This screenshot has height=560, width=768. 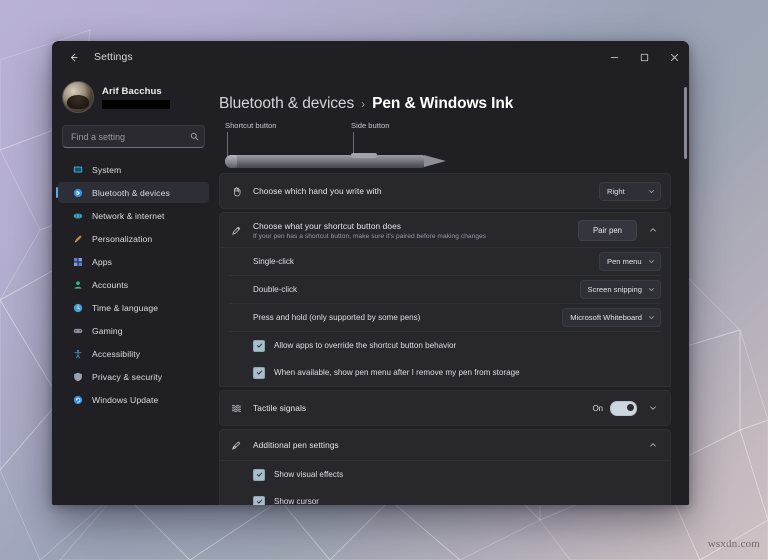 I want to click on show-visual-effects-checkbox, so click(x=259, y=474).